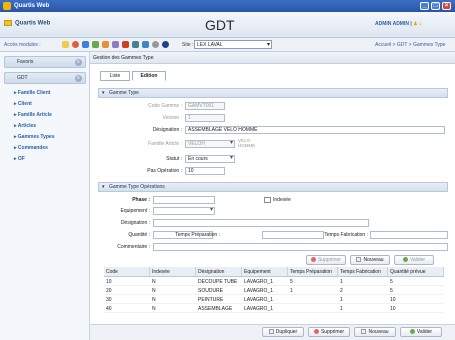 Image resolution: width=455 pixels, height=340 pixels. I want to click on planning-module-icon, so click(125, 44).